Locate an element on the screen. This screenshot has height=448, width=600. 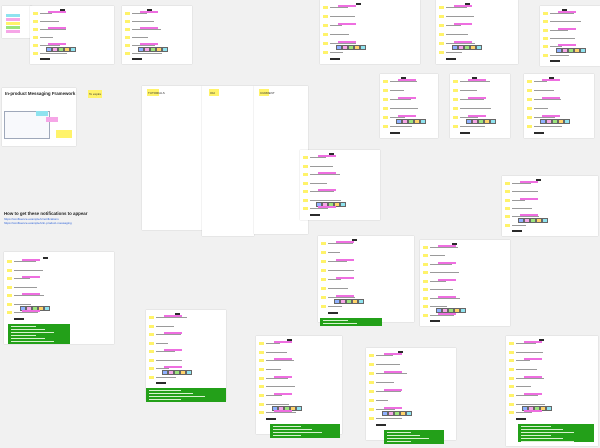
sticky-note-tutorials: TUTORIALS is located at coordinates (156, 92).